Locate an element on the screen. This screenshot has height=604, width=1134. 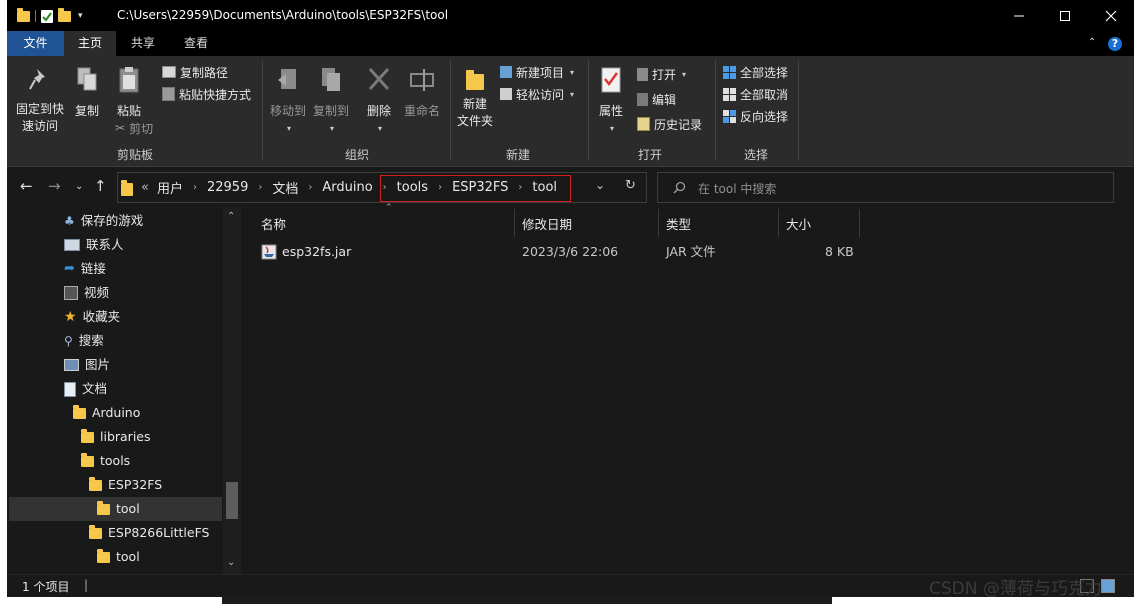
nav-item-tool: tool is located at coordinates (118, 557).